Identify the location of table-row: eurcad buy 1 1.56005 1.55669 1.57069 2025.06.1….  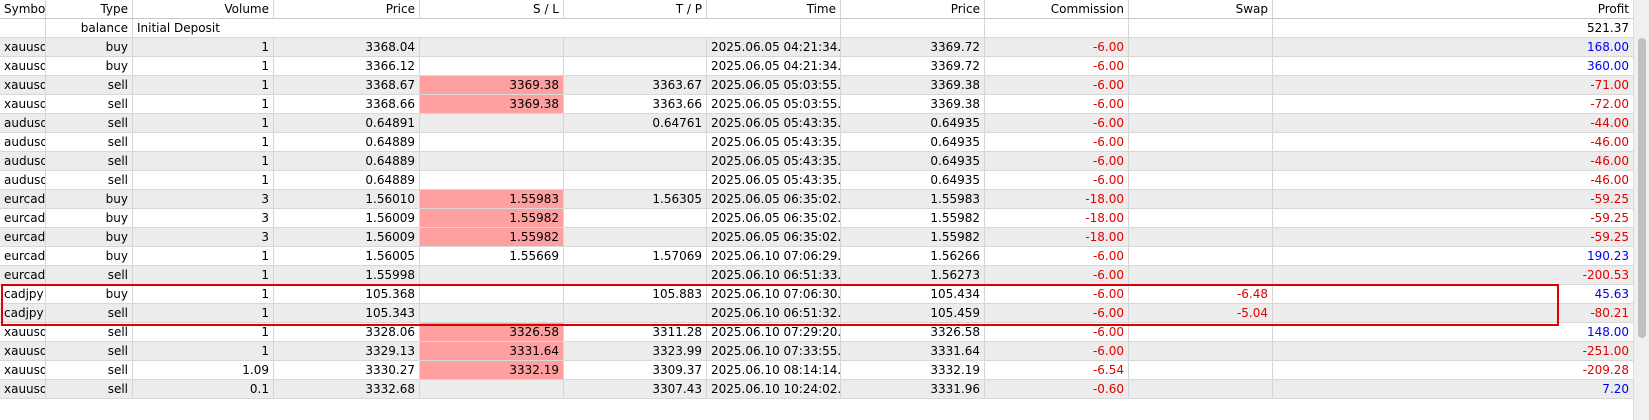
(816, 256).